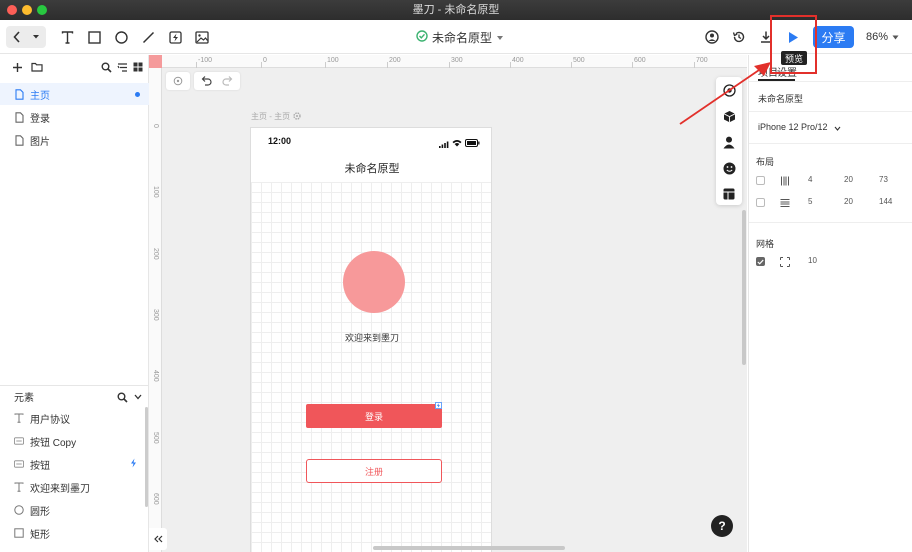  I want to click on elements-scrollbar, so click(146, 457).